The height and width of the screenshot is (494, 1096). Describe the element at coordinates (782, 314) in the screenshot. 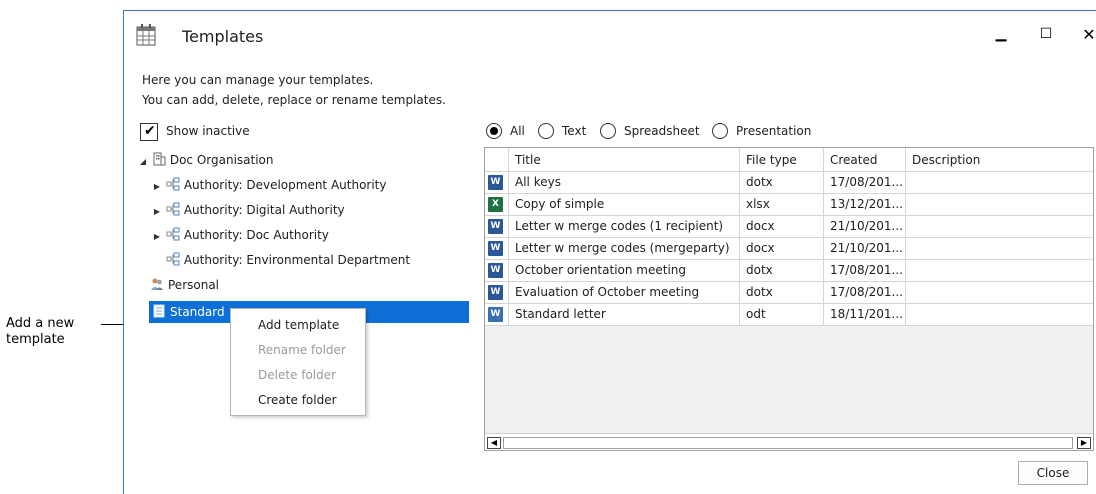

I see `cell-file-type: odt` at that location.